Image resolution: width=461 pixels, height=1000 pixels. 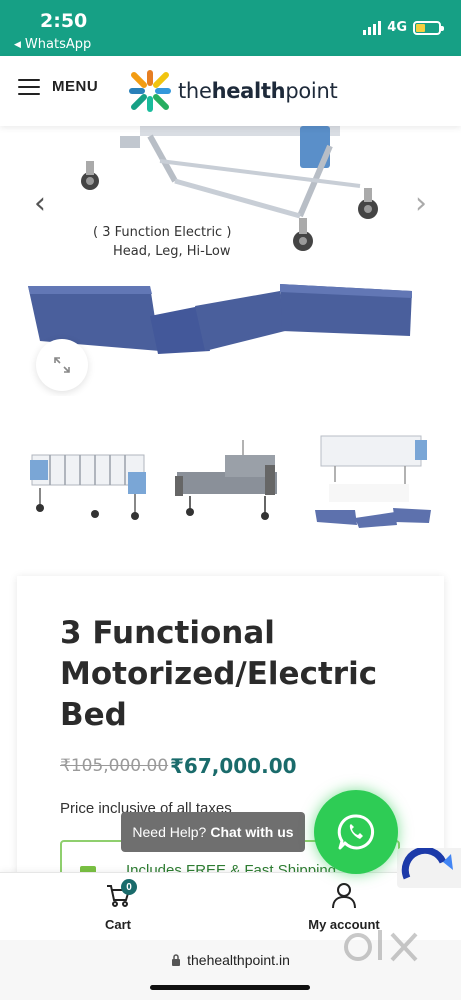 I want to click on original-price: ₹105,000.00, so click(x=114, y=766).